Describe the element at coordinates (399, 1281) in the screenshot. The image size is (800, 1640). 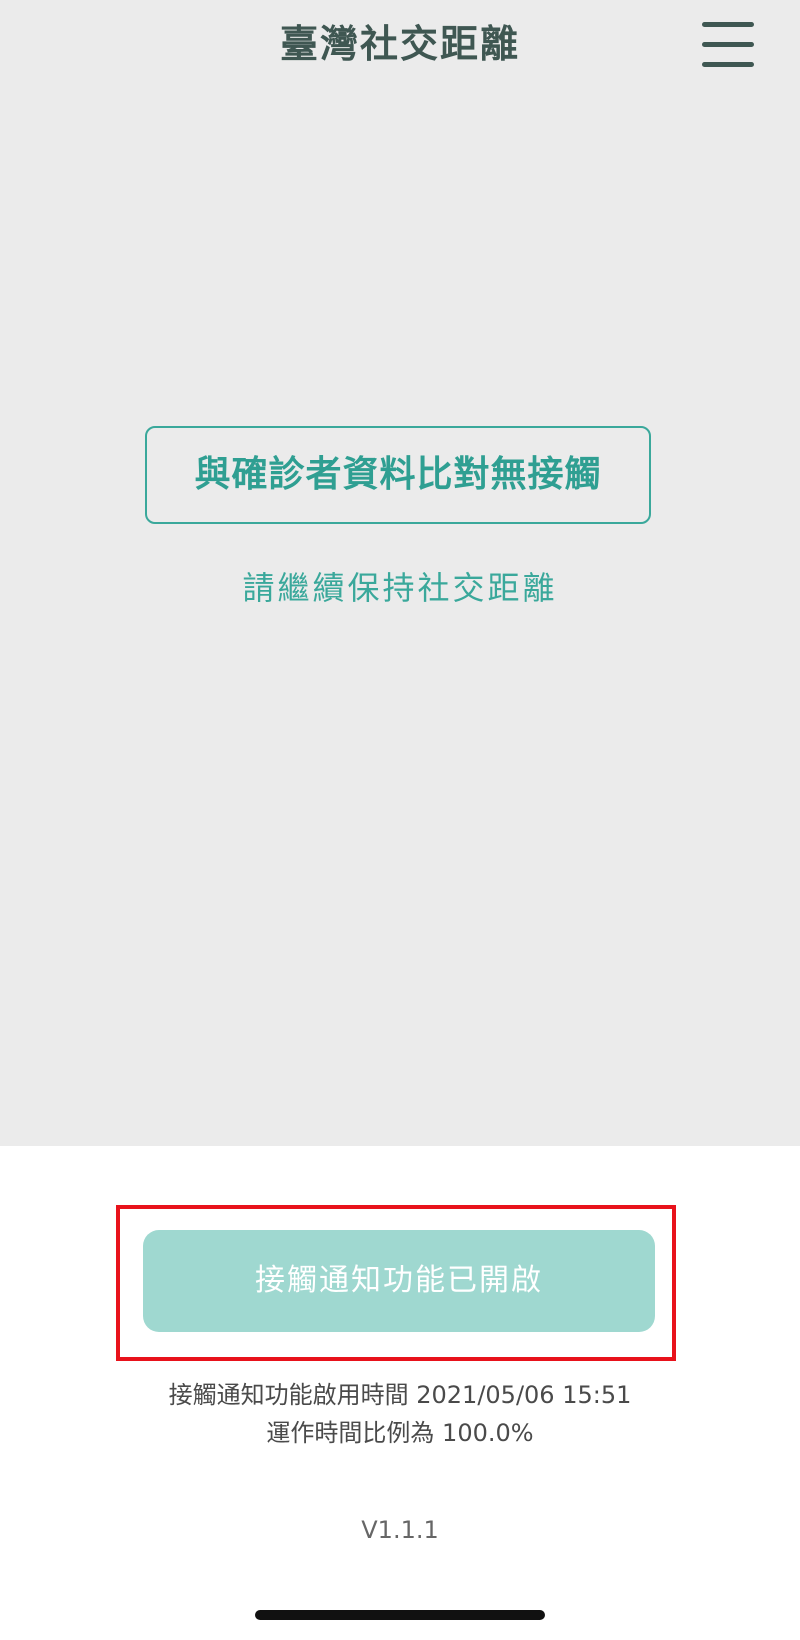
I see `contact-notification-button: 接觸通知功能已開啟` at that location.